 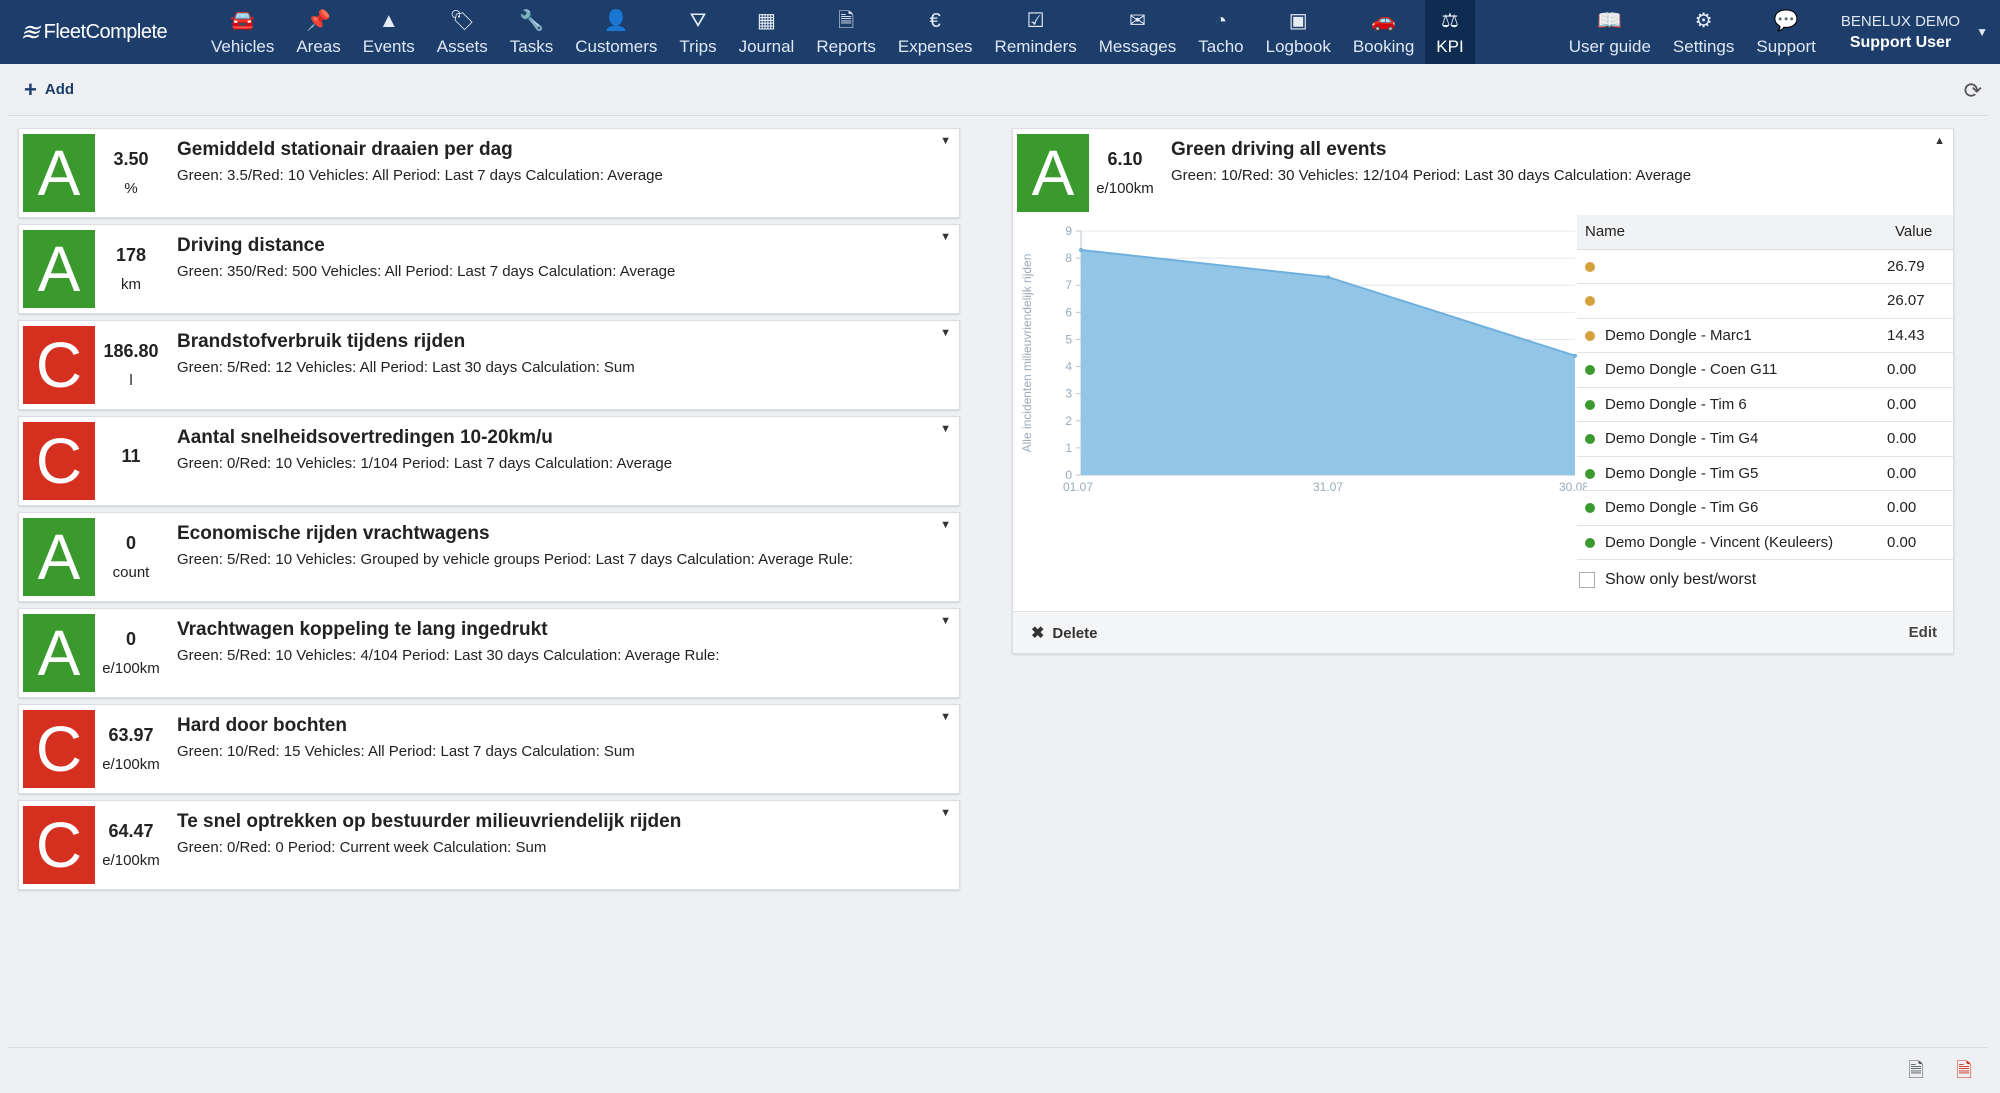 What do you see at coordinates (1973, 91) in the screenshot?
I see `refresh-icon: ⟳` at bounding box center [1973, 91].